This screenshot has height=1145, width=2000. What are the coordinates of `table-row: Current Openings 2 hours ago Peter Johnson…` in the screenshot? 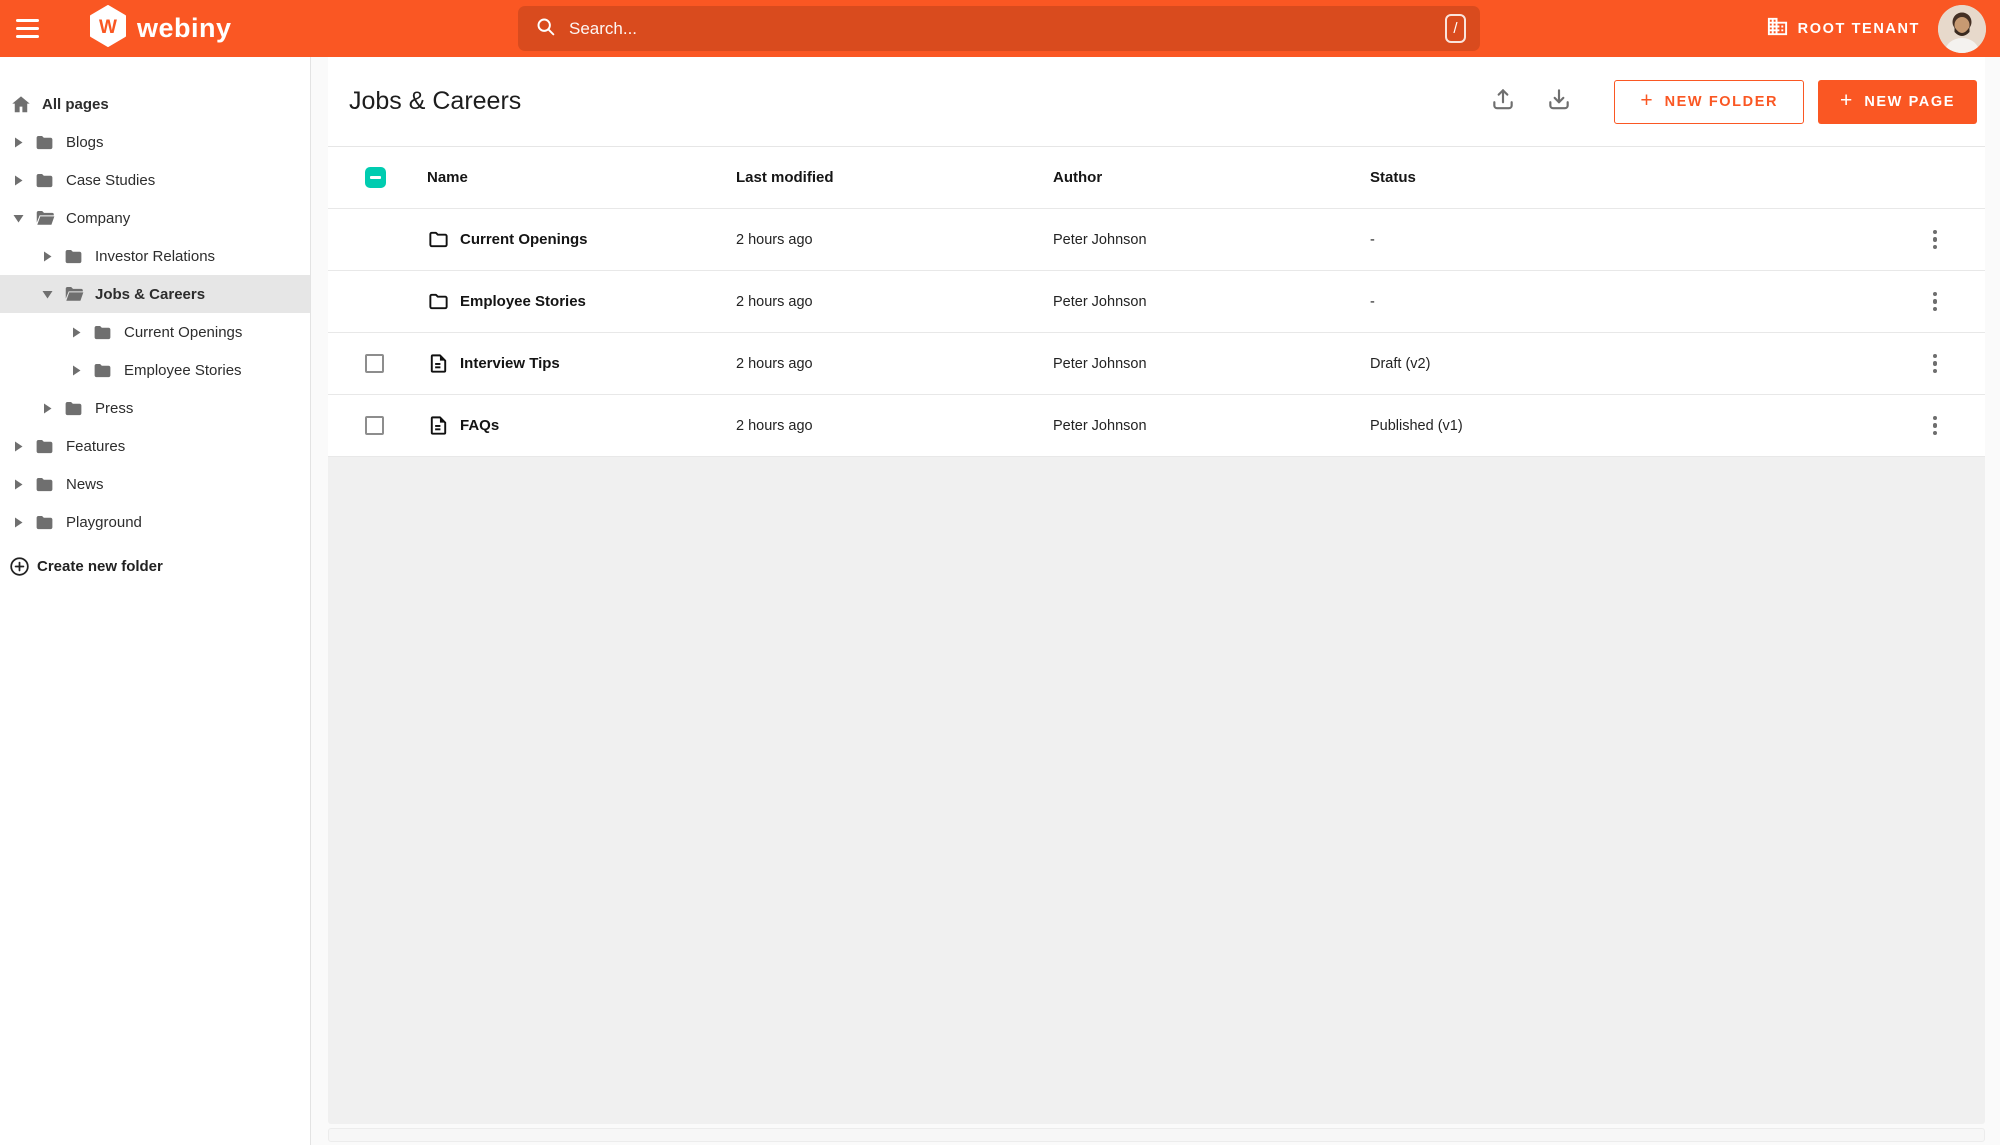 It's located at (1156, 240).